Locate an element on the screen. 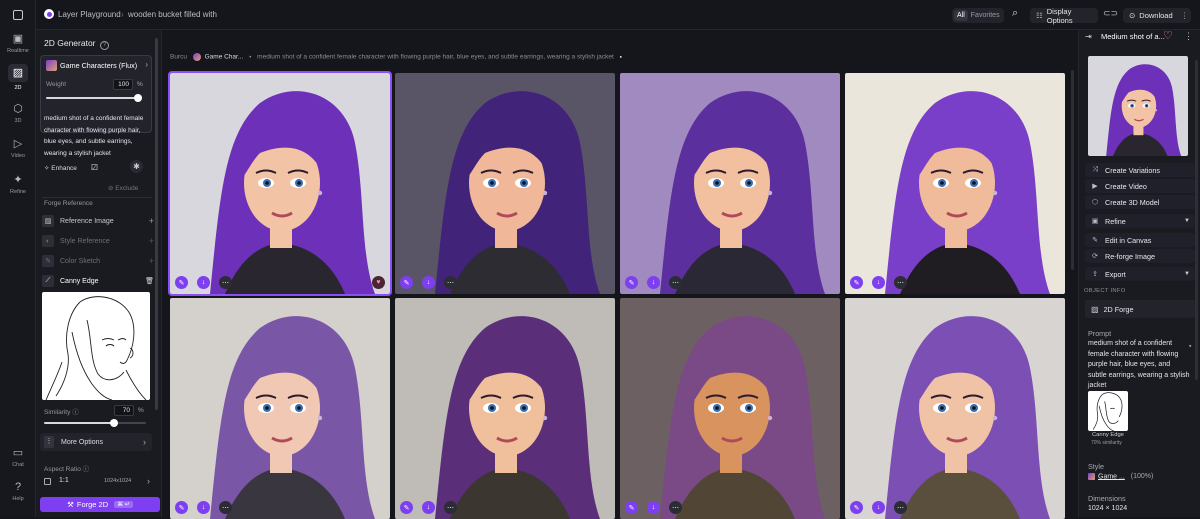  breadcrumb-root: Layer Playground is located at coordinates (89, 14).